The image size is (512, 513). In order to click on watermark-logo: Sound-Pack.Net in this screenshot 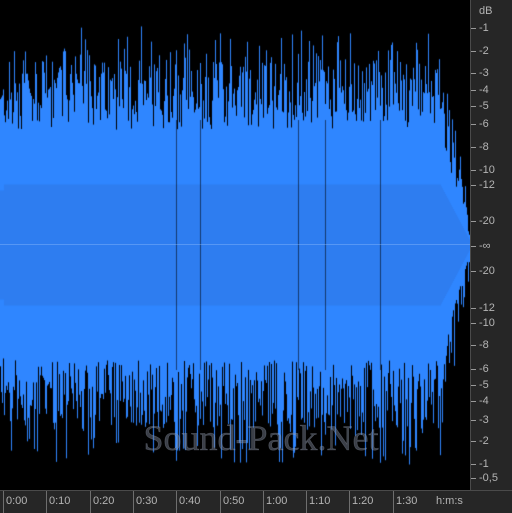, I will do `click(261, 438)`.